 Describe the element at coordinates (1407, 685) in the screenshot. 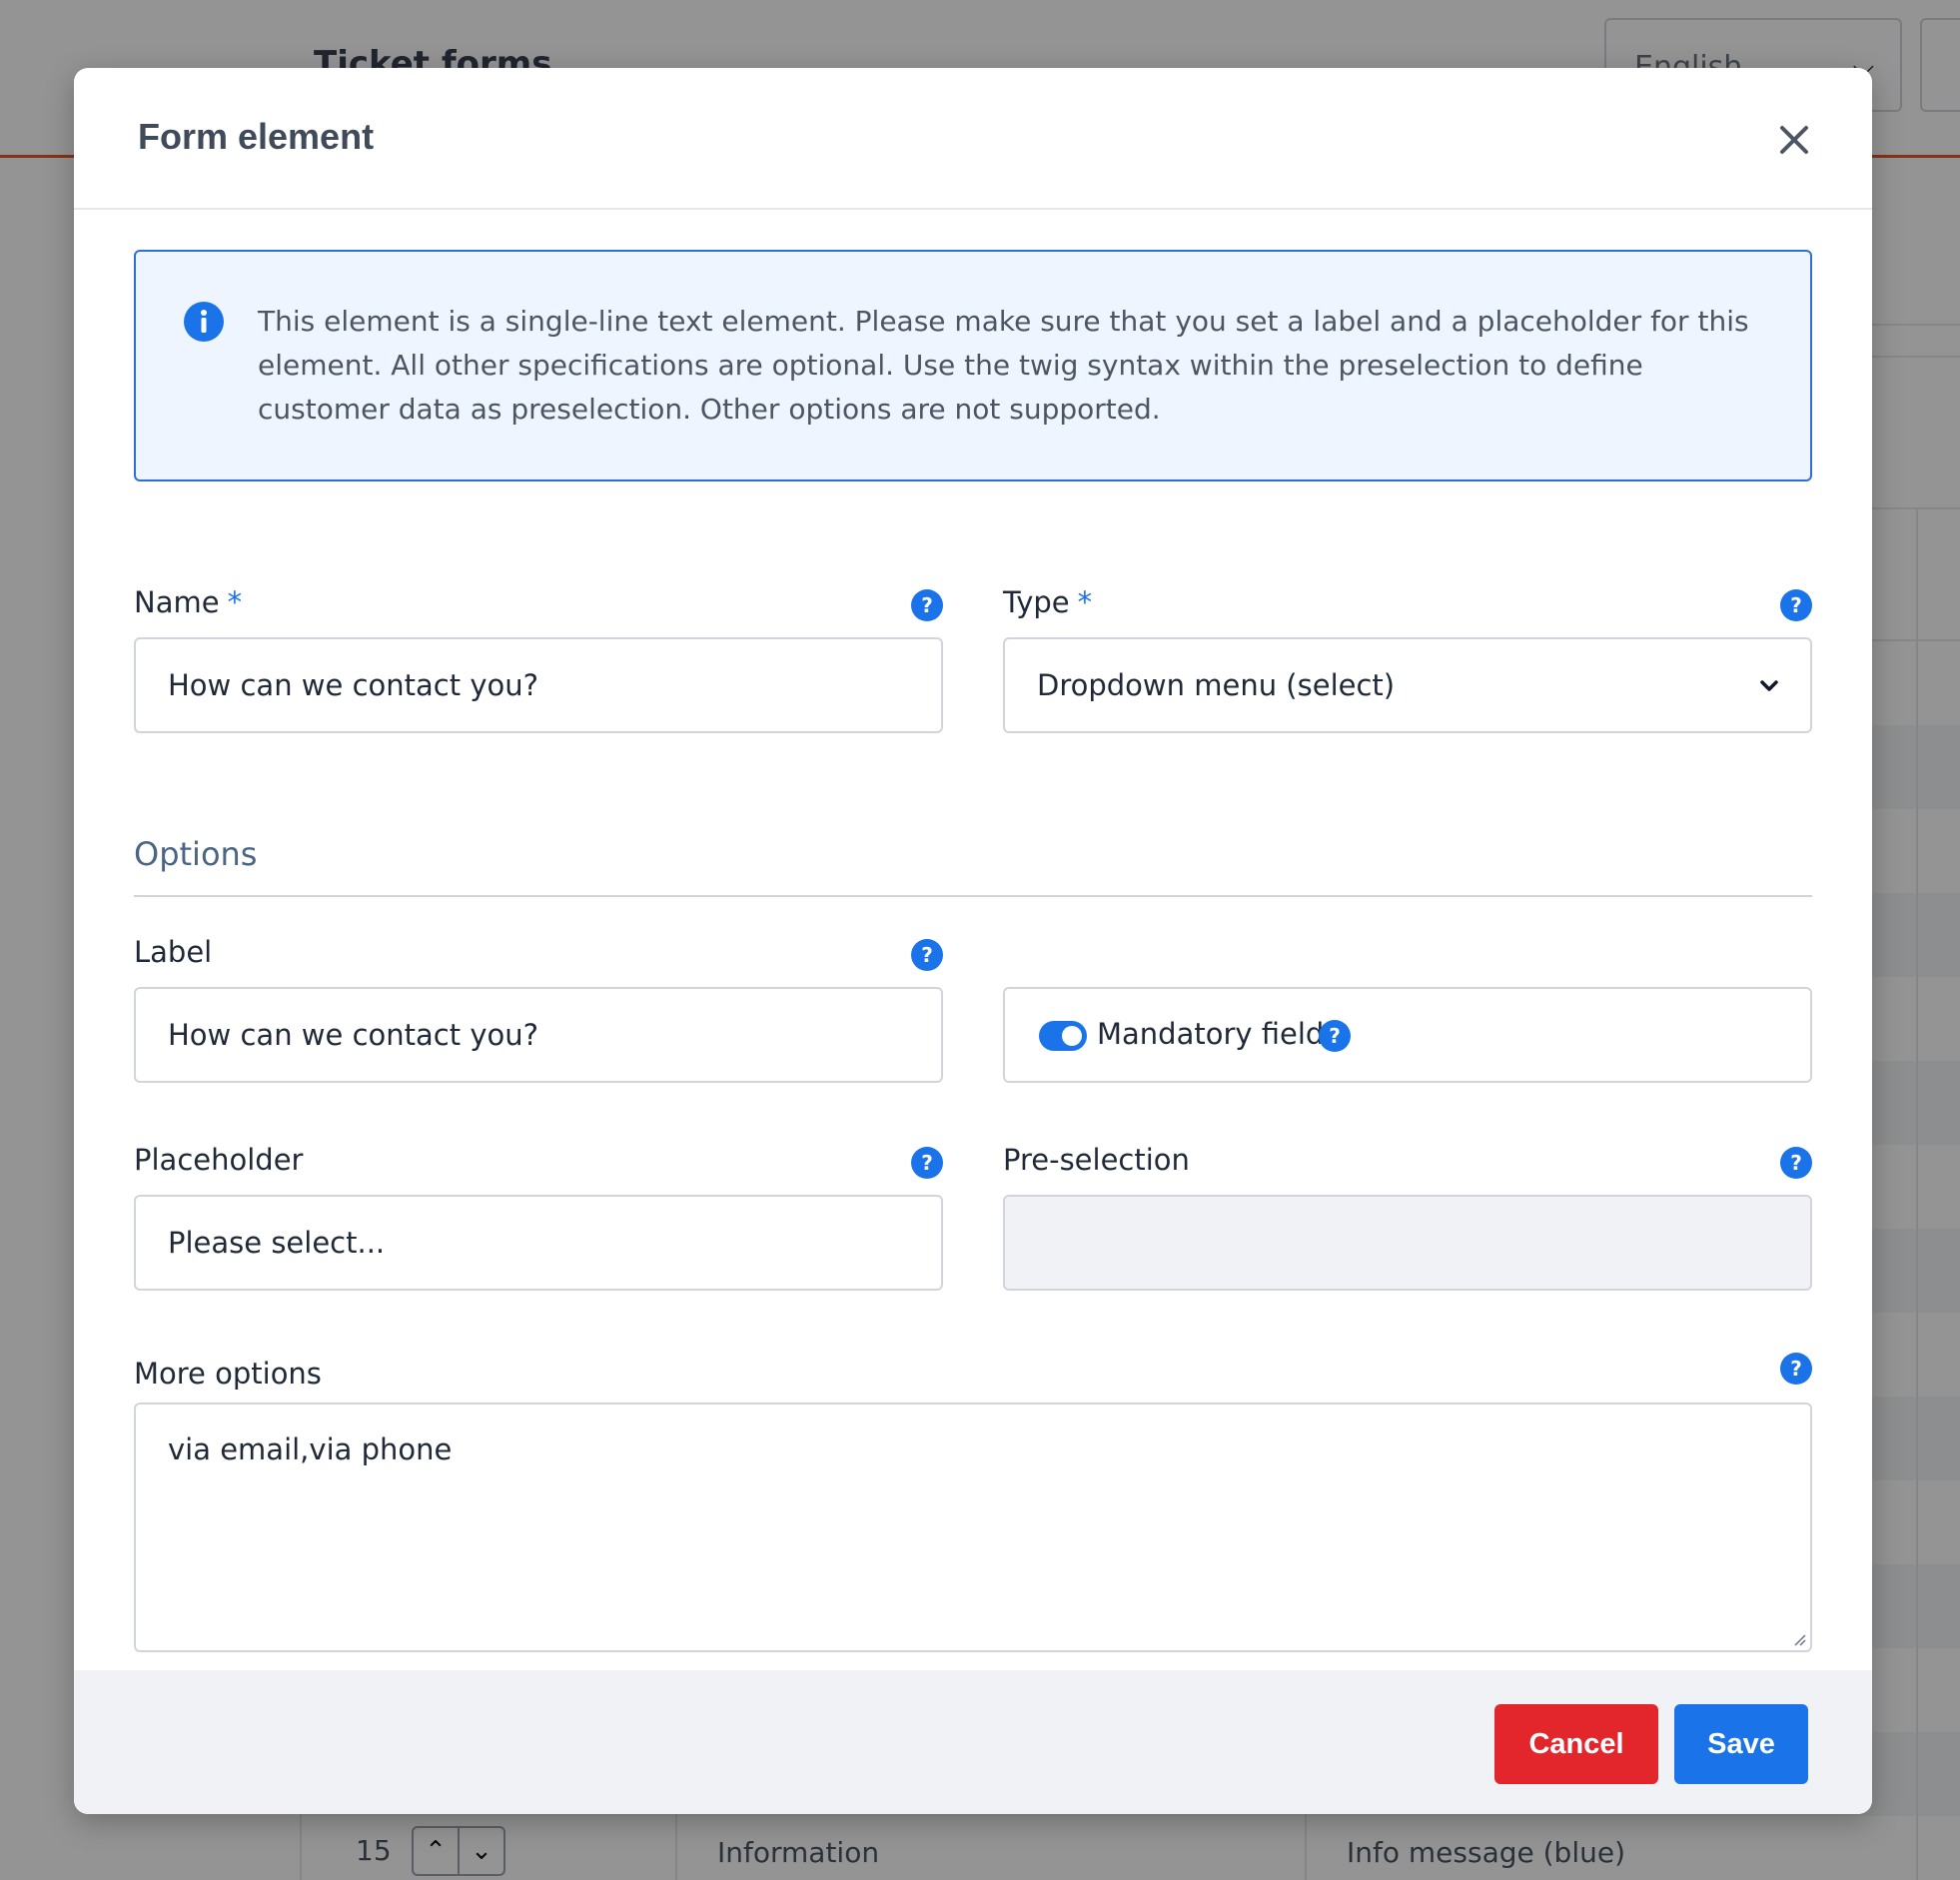

I see `type-select: Dropdown menu (select)` at that location.